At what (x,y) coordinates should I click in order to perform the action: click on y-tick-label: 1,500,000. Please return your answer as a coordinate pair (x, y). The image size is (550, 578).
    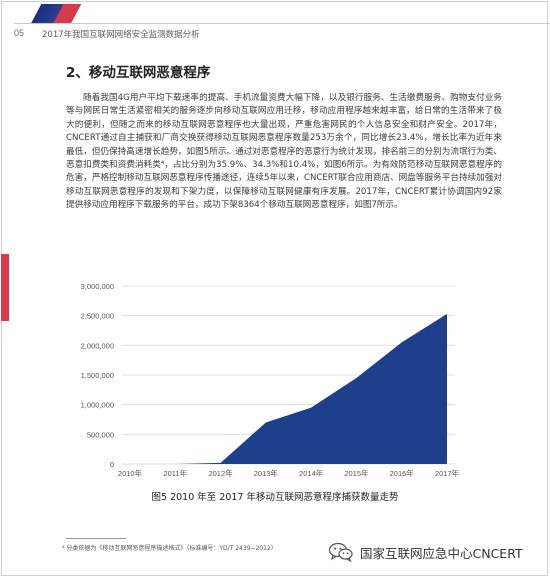
    Looking at the image, I should click on (97, 375).